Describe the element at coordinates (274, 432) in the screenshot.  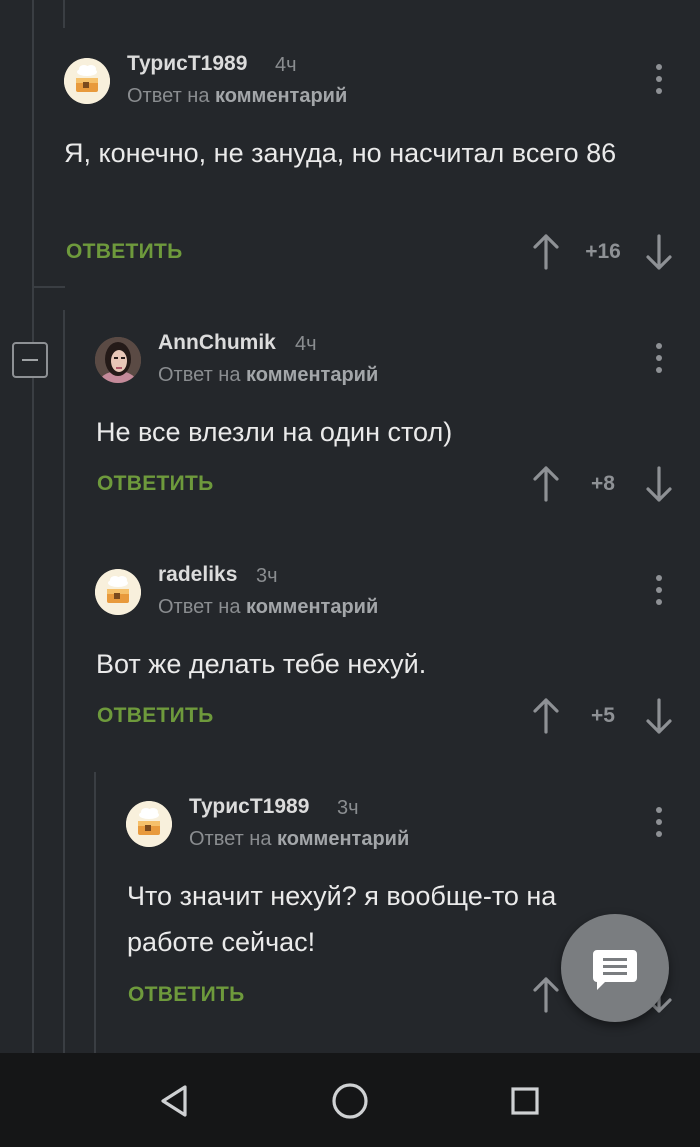
I see `comment-text: Не все влезли на один стол)` at that location.